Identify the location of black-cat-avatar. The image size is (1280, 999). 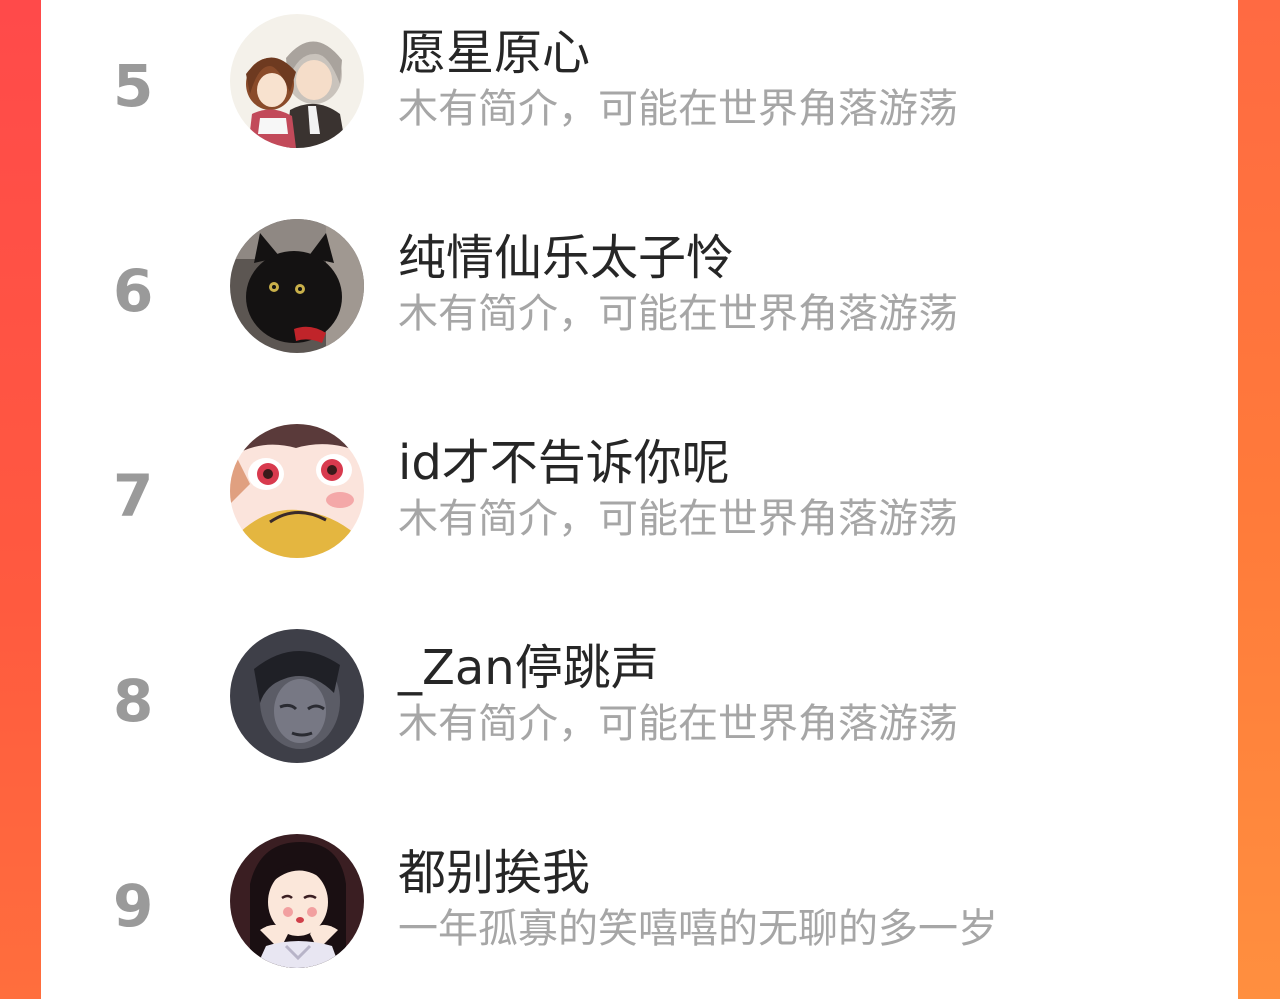
(297, 286).